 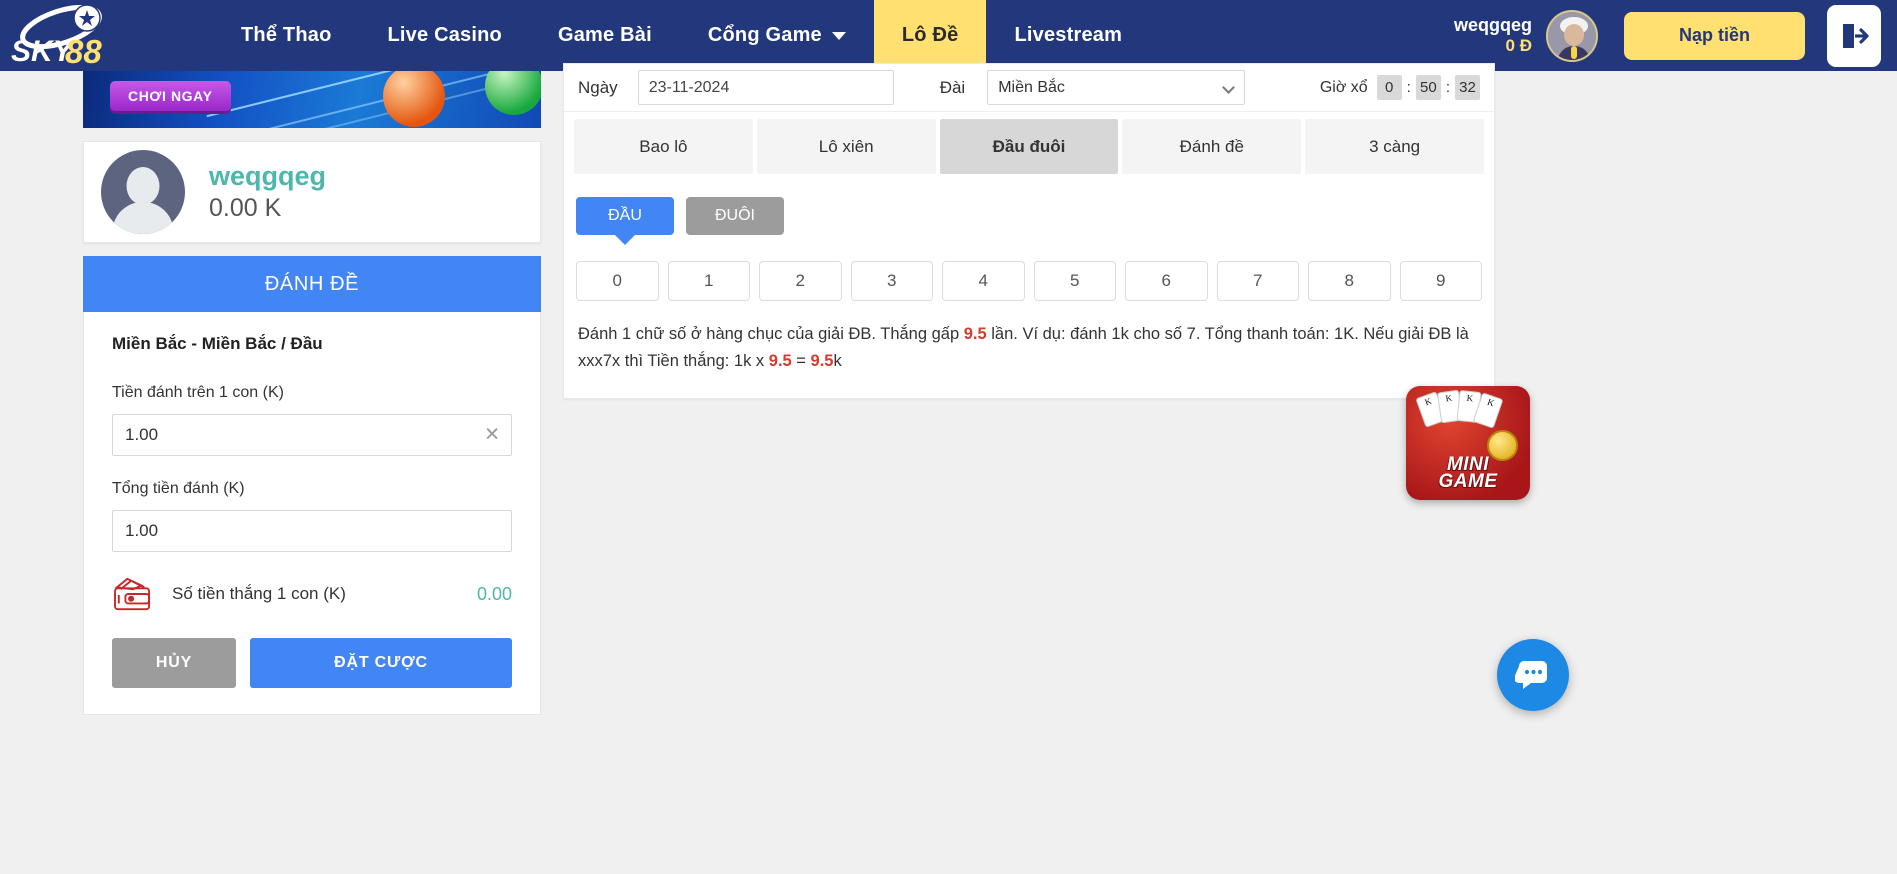 I want to click on clear-icon: ✕, so click(x=492, y=435).